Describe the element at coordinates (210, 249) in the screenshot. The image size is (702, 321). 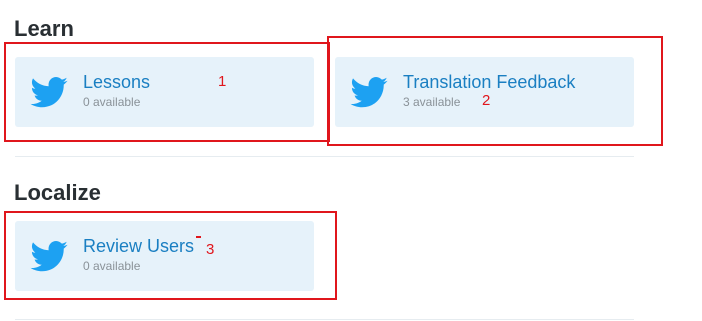
I see `annotation-number-3: 3` at that location.